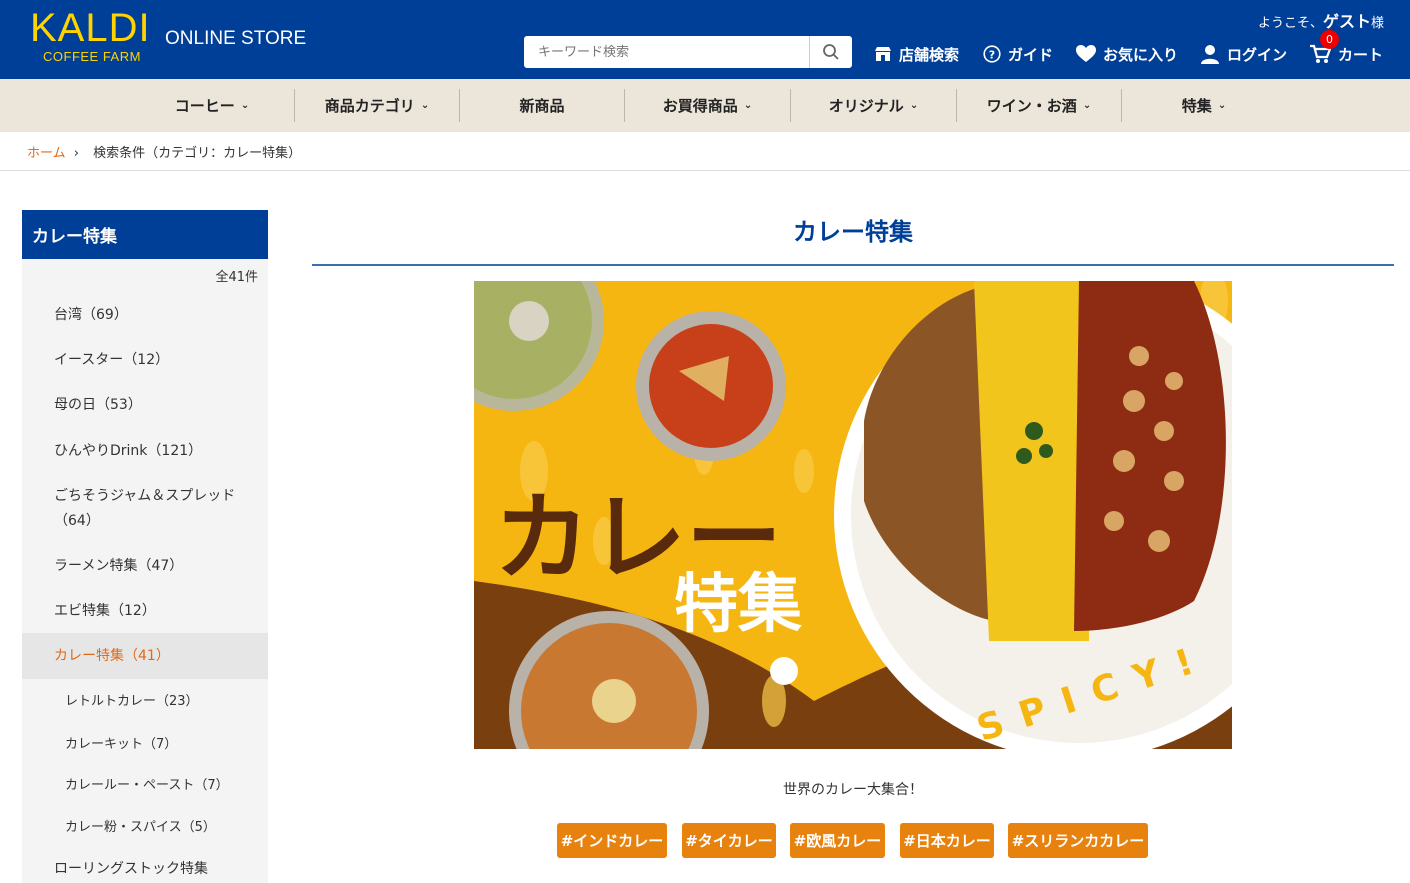 This screenshot has width=1410, height=883. Describe the element at coordinates (738, 605) in the screenshot. I see `banner-title-2: 特集` at that location.